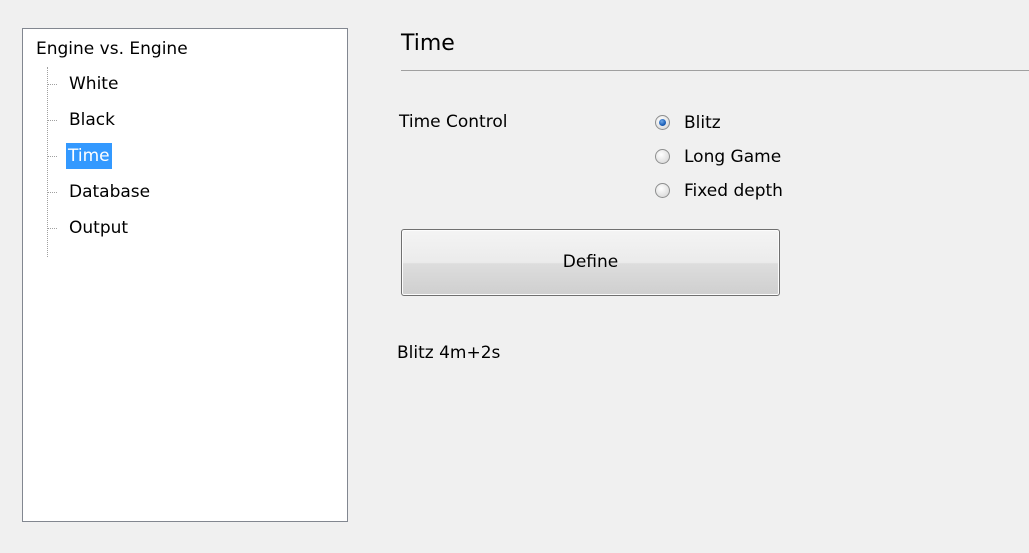 This screenshot has width=1029, height=553. What do you see at coordinates (110, 192) in the screenshot?
I see `tree-item-label: Database` at bounding box center [110, 192].